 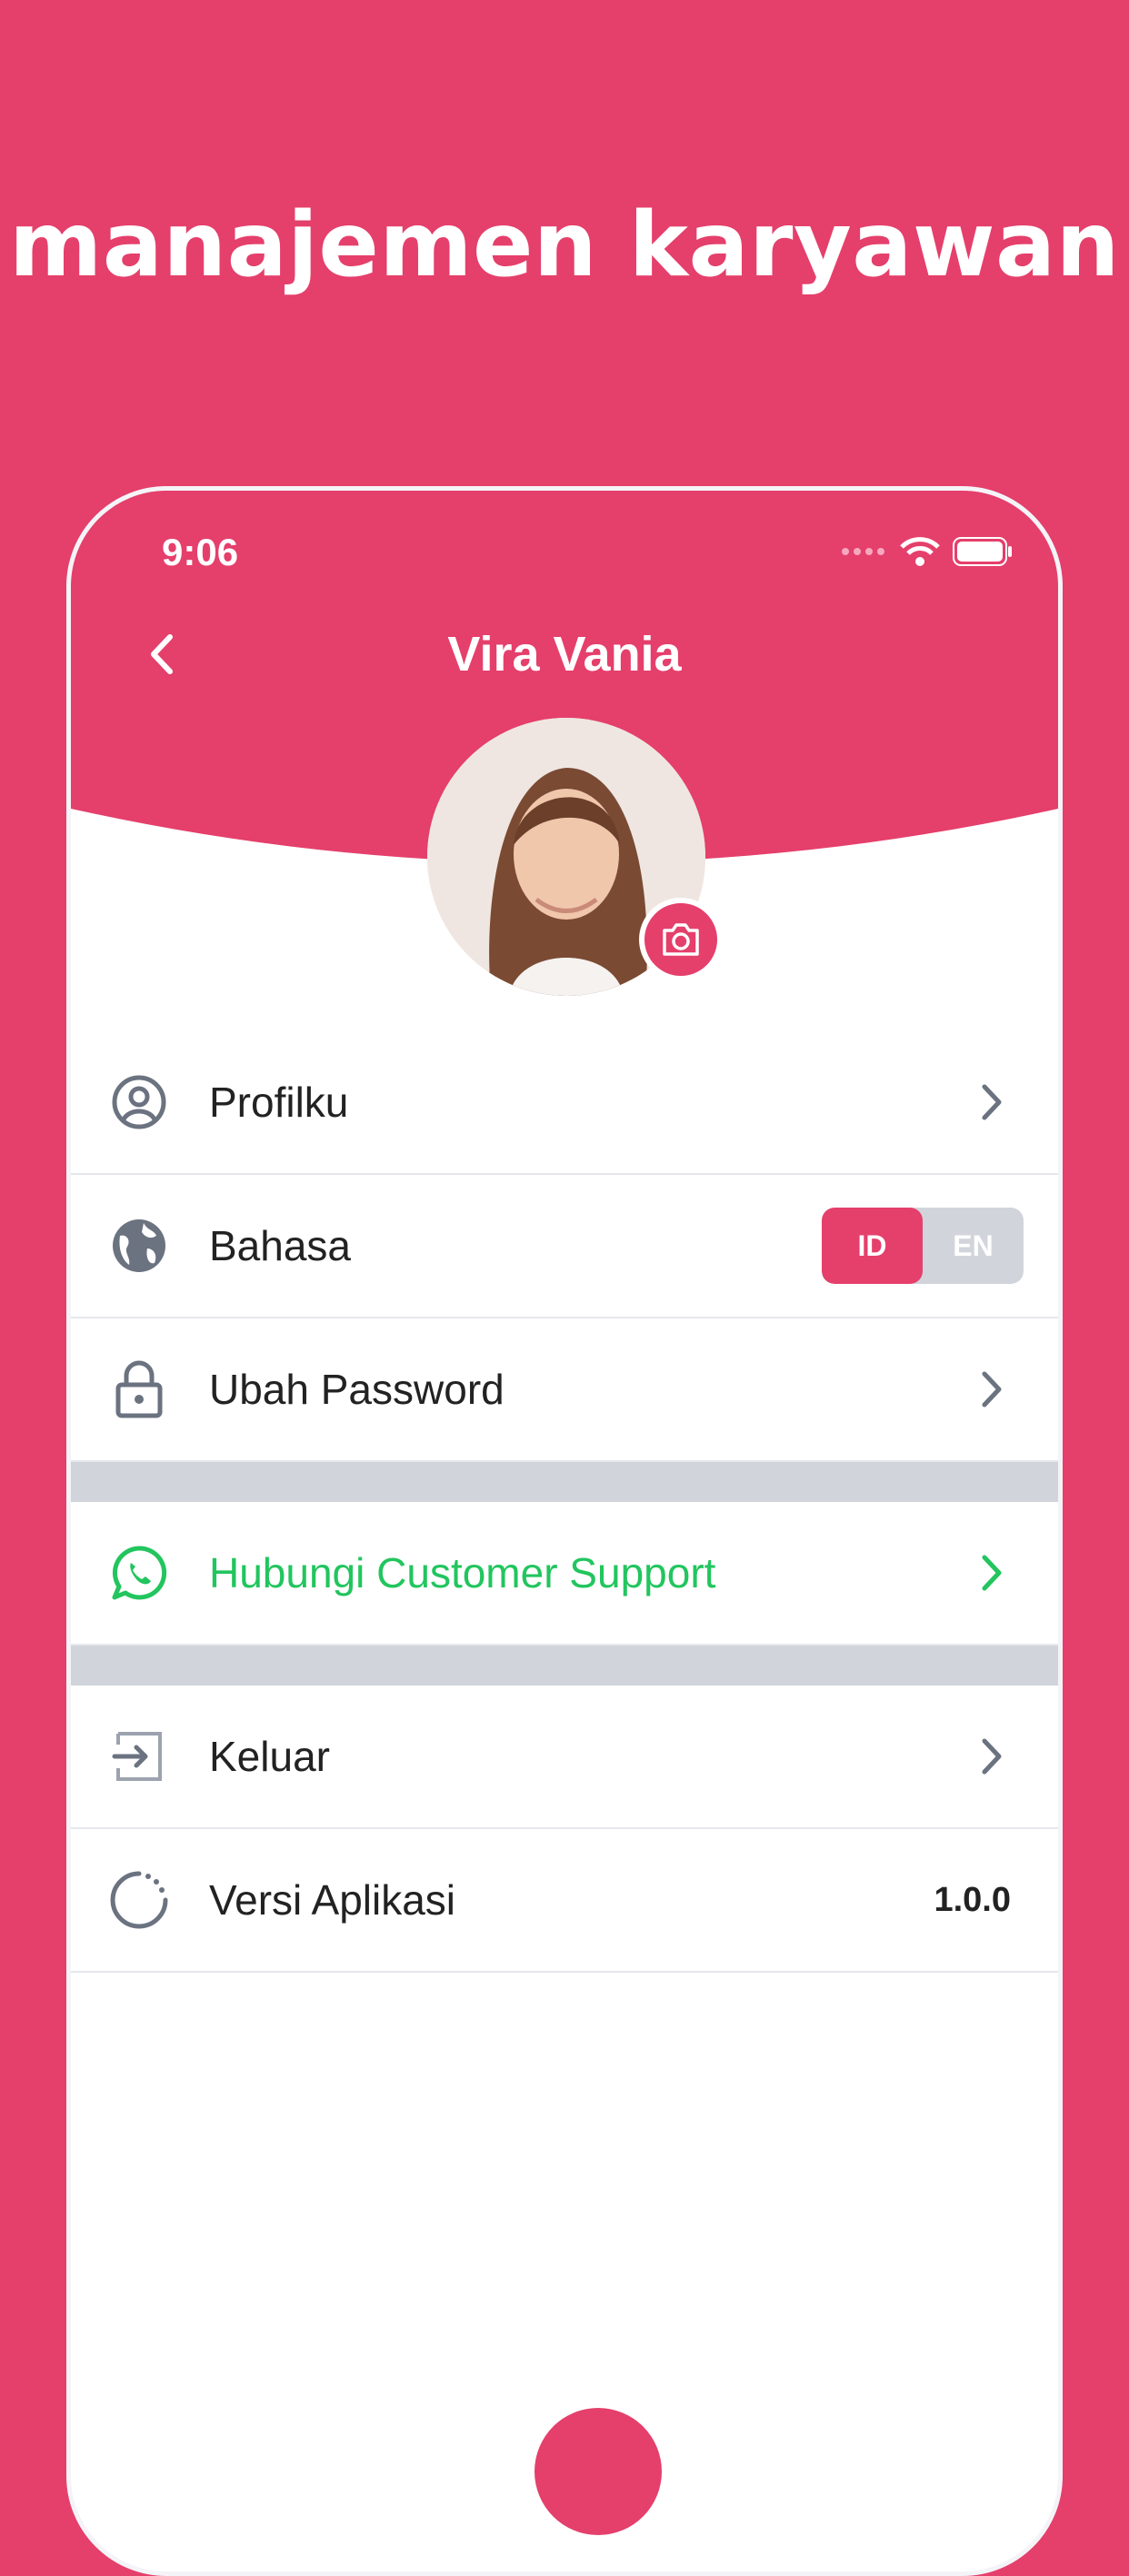 What do you see at coordinates (463, 1573) in the screenshot?
I see `menu-item-label: Hubungi Customer Support` at bounding box center [463, 1573].